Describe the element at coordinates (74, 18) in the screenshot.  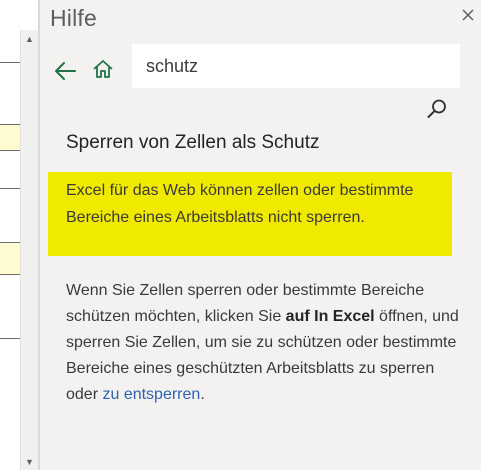
I see `pane-title: Hilfe` at that location.